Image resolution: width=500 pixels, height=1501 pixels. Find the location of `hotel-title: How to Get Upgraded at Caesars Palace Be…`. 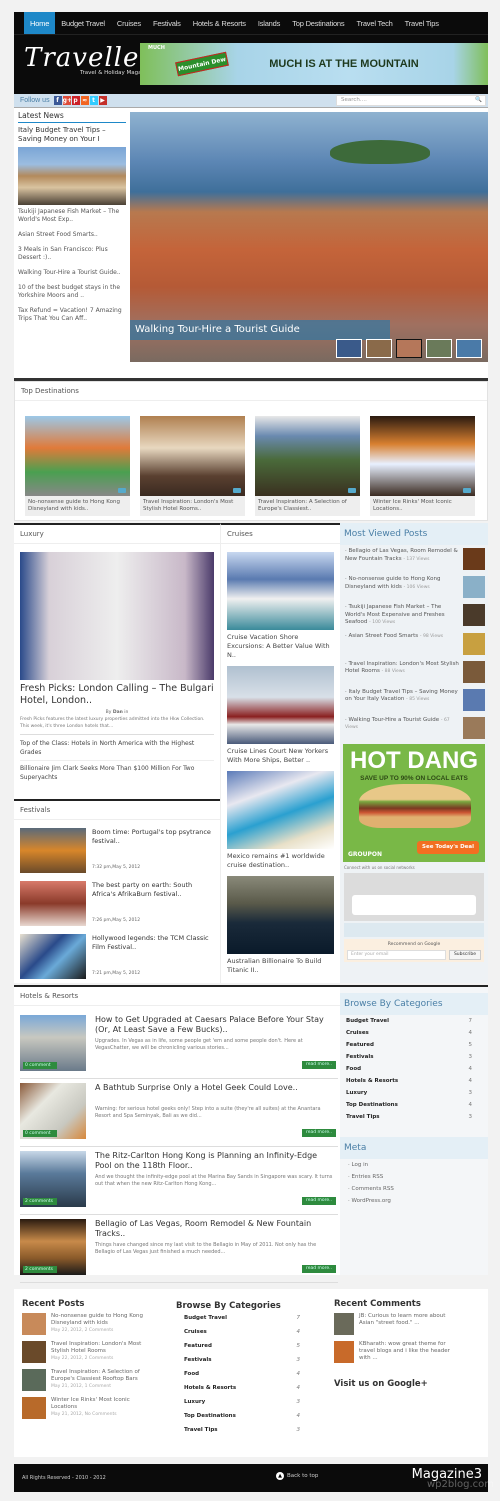

hotel-title: How to Get Upgraded at Caesars Palace Be… is located at coordinates (215, 1025).